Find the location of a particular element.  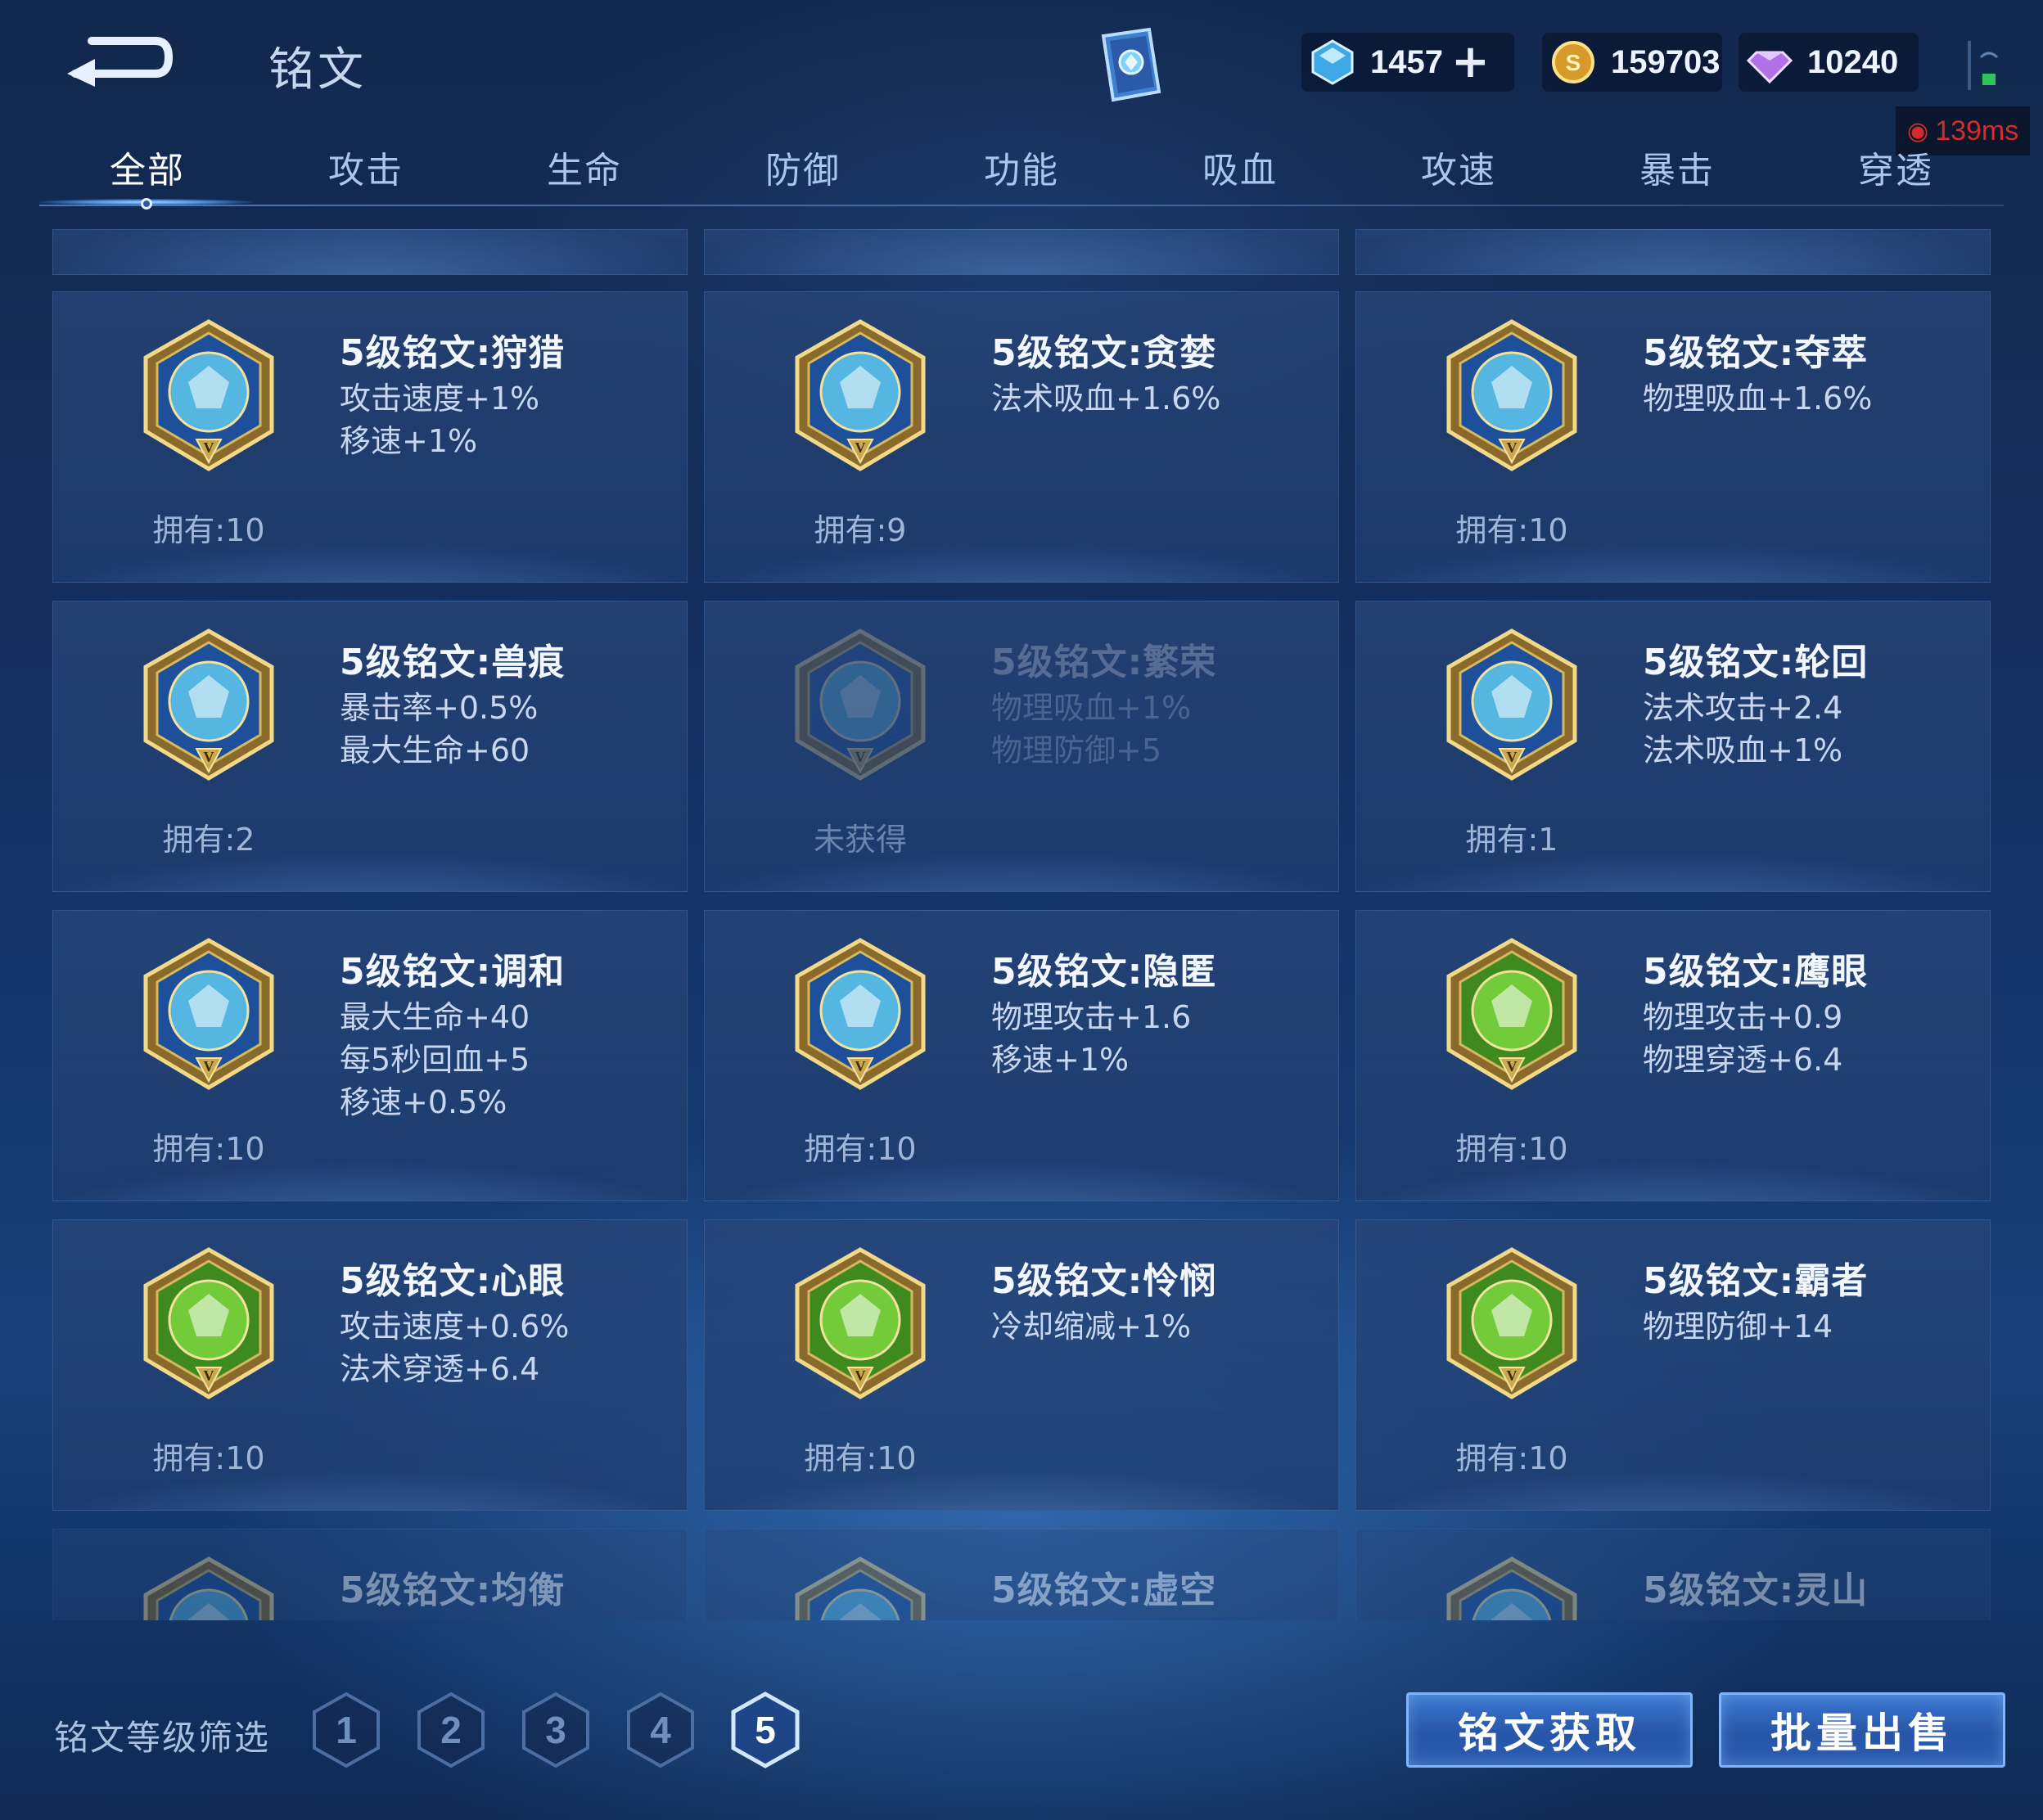

rune-reincarnation-icon: V is located at coordinates (1511, 705).